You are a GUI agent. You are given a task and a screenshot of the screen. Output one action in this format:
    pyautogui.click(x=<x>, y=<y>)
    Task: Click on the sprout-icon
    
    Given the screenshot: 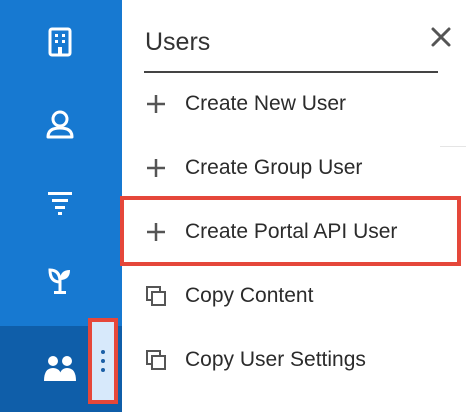 What is the action you would take?
    pyautogui.click(x=60, y=280)
    